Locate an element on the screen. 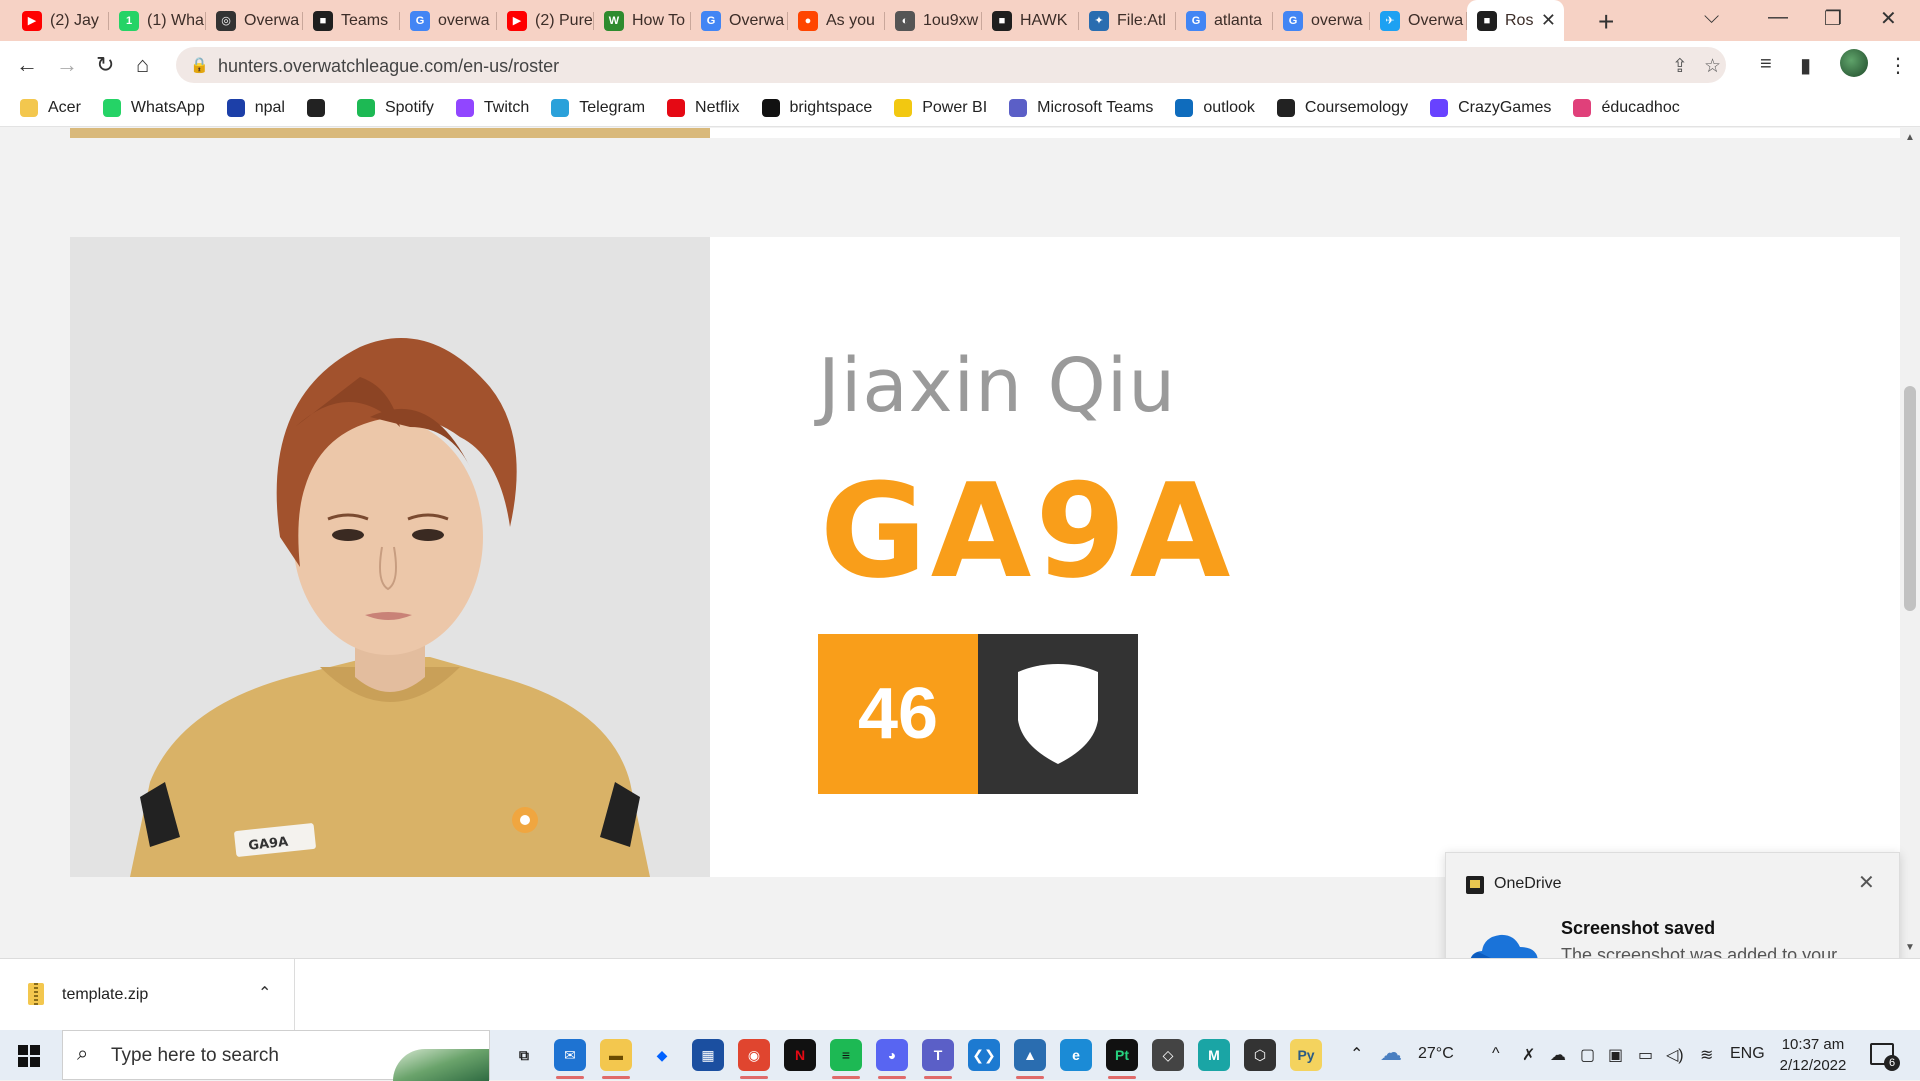  twitch-icon is located at coordinates (464, 107).